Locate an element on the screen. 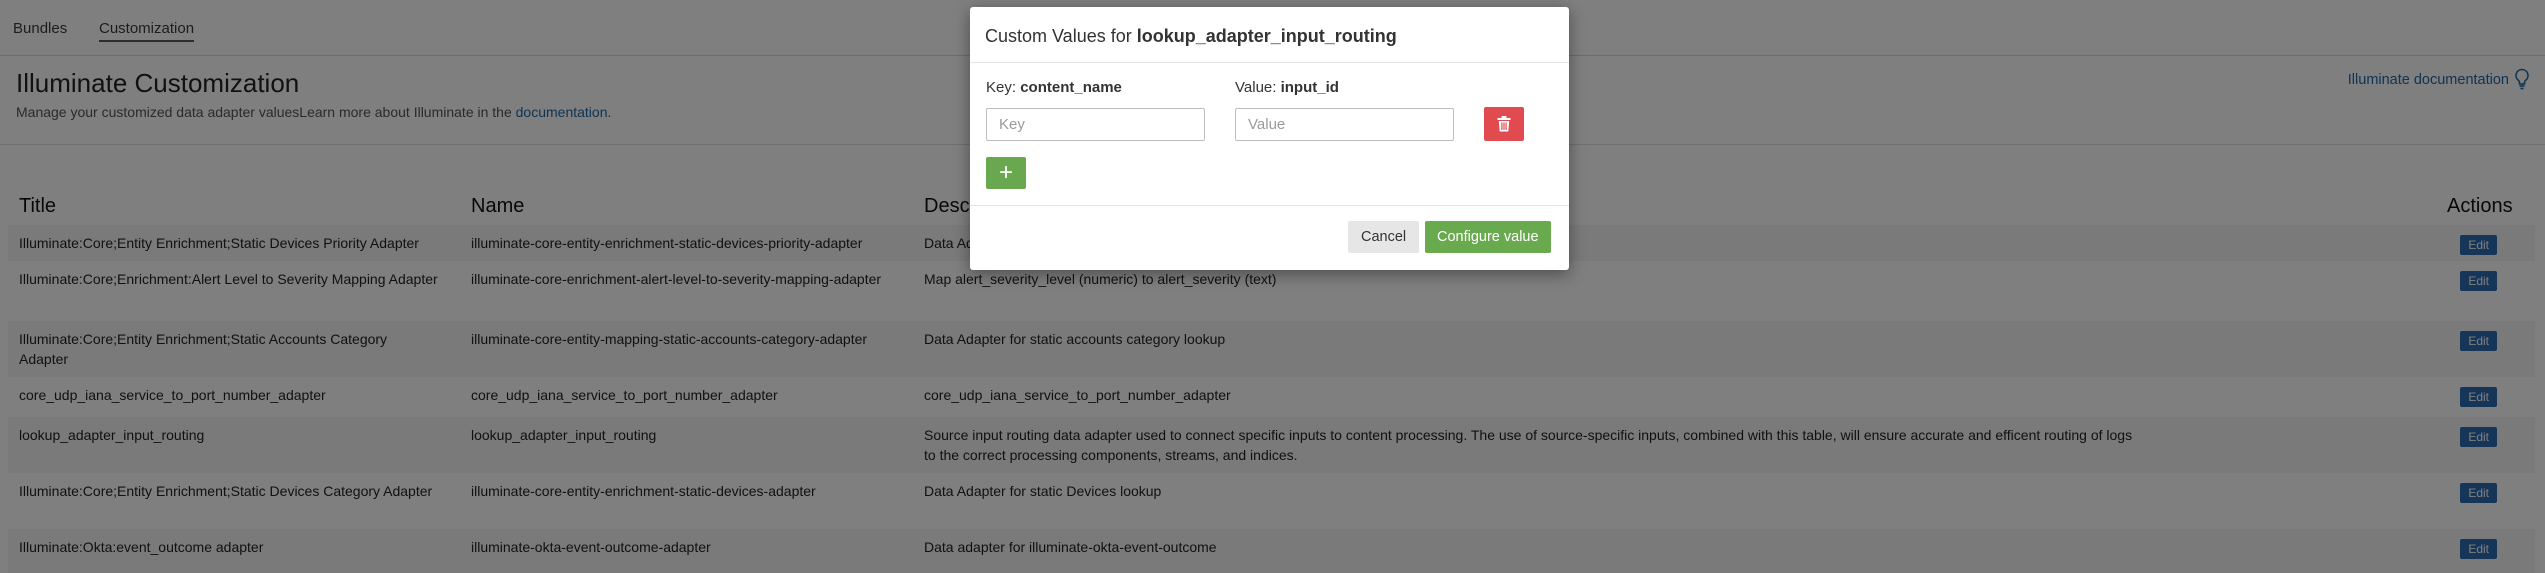 This screenshot has height=573, width=2545. configure-value-button: Configure value is located at coordinates (1488, 237).